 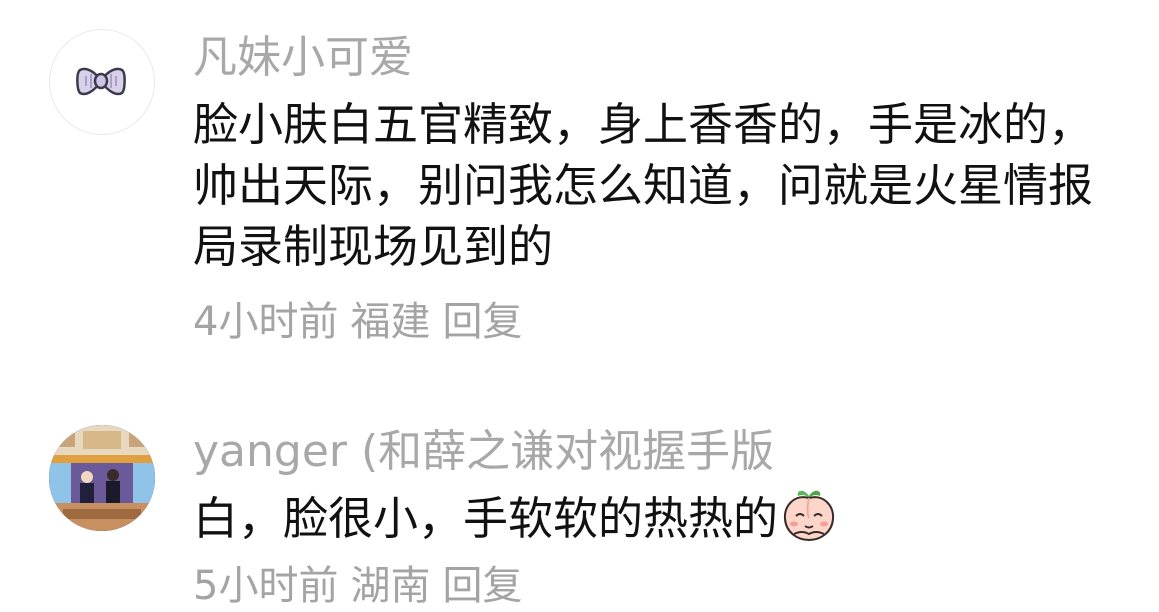 What do you see at coordinates (483, 452) in the screenshot?
I see `comment-username: yanger (和薛之谦对视握手版` at bounding box center [483, 452].